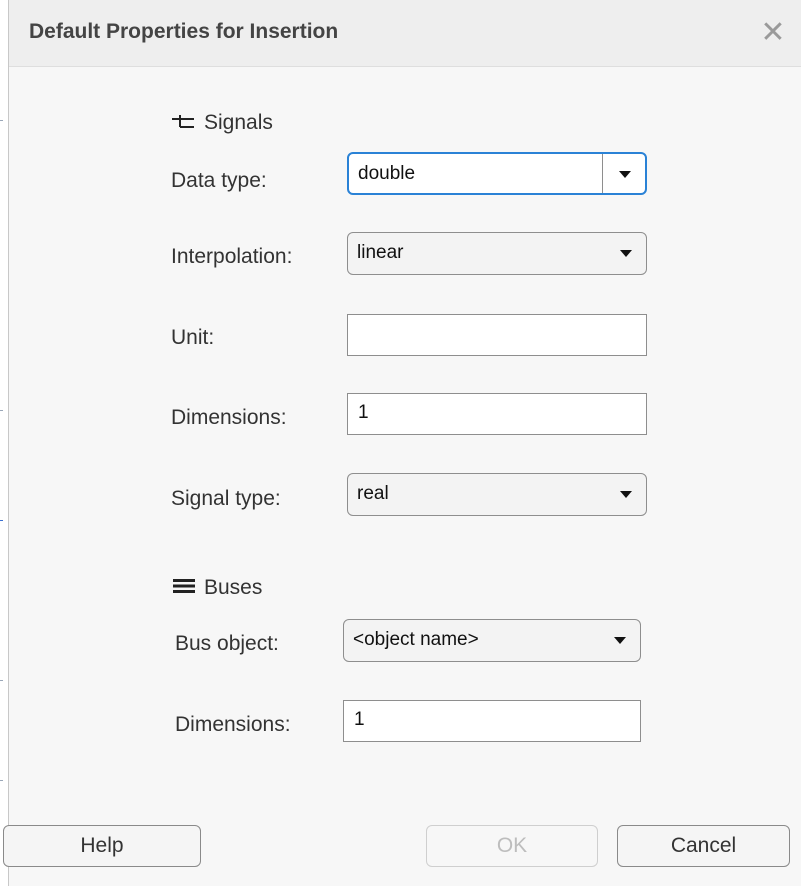  What do you see at coordinates (497, 494) in the screenshot?
I see `signal-type-dropdown: real` at bounding box center [497, 494].